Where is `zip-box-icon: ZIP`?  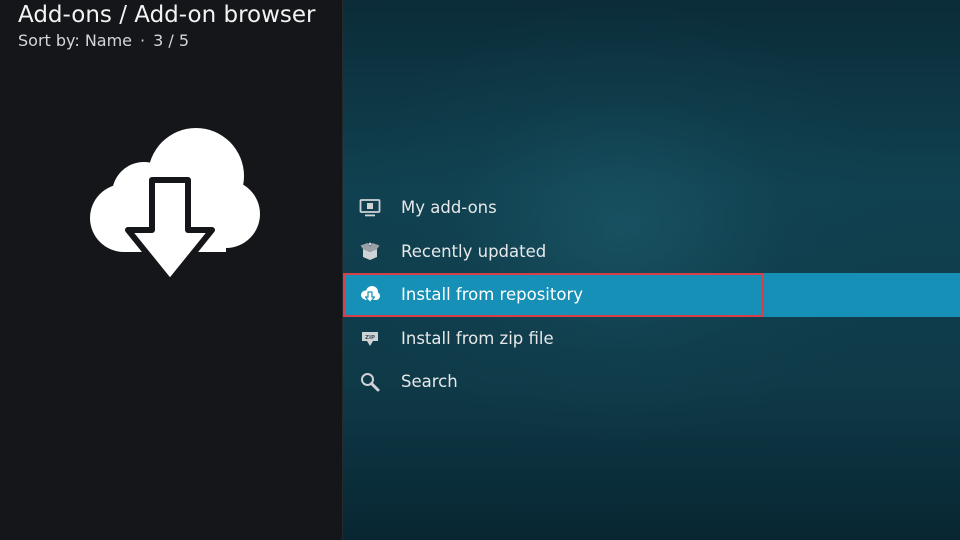 zip-box-icon: ZIP is located at coordinates (370, 338).